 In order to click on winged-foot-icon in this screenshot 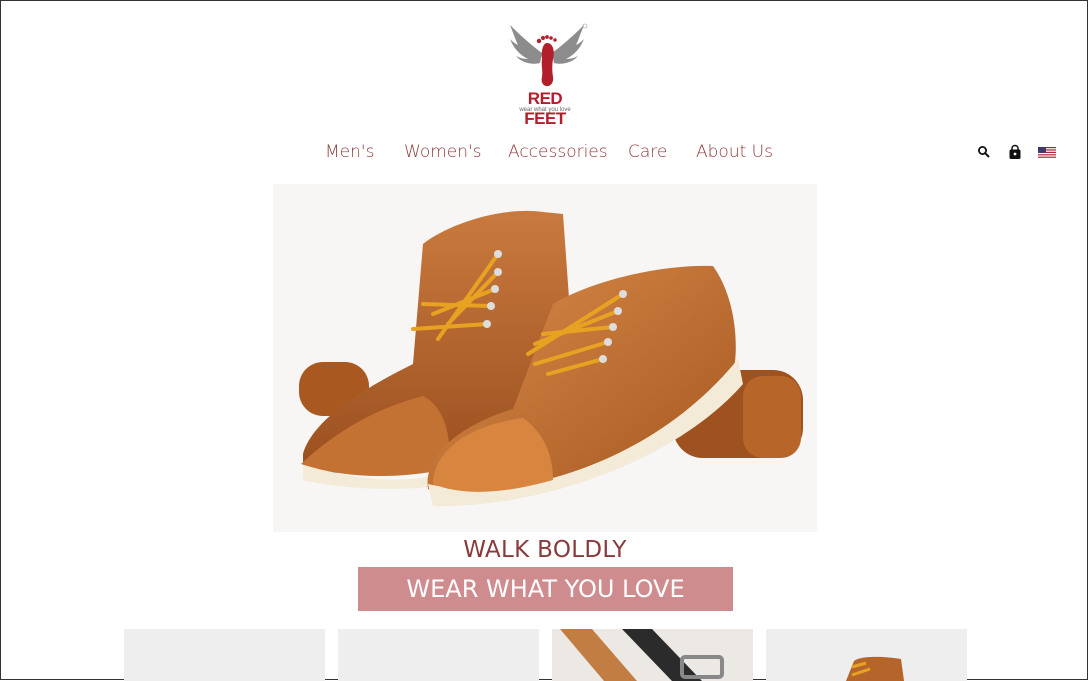, I will do `click(549, 55)`.